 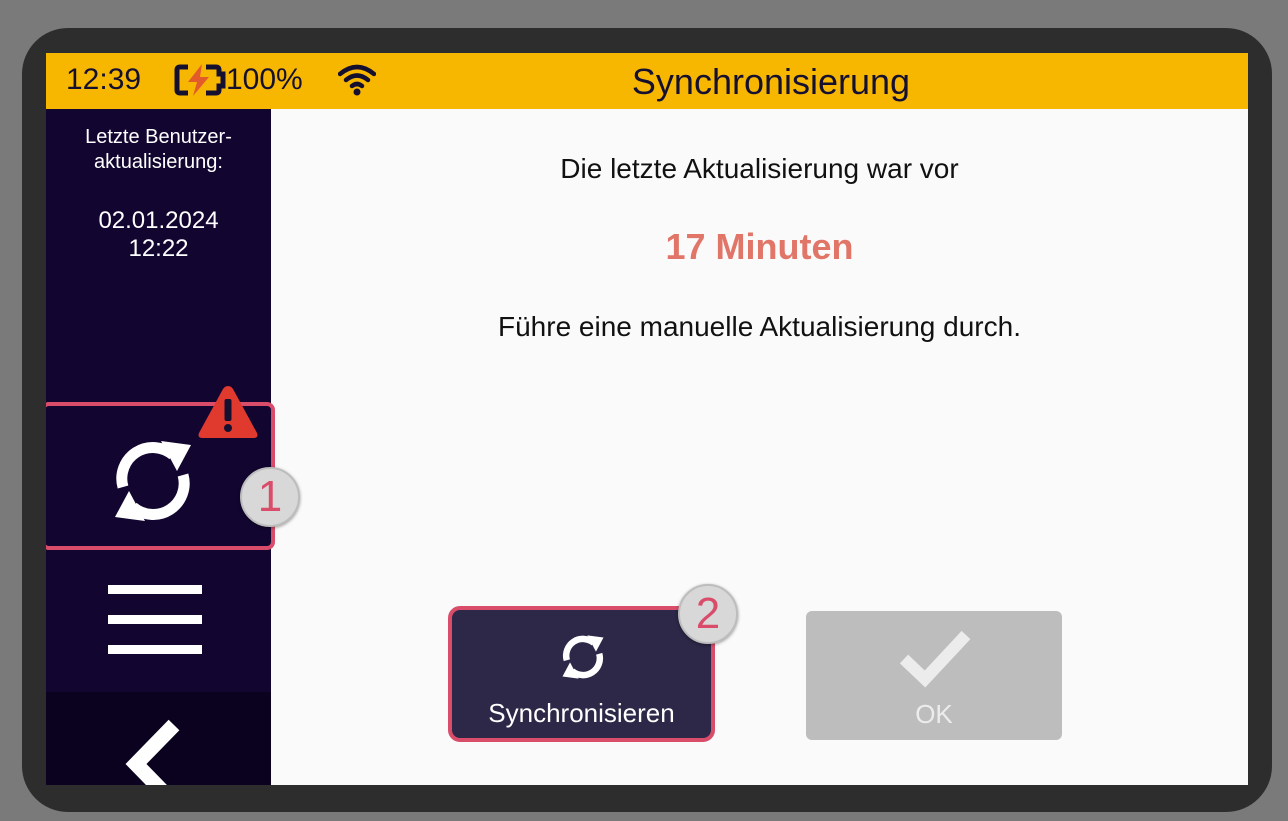 I want to click on menu-icon, so click(x=155, y=621).